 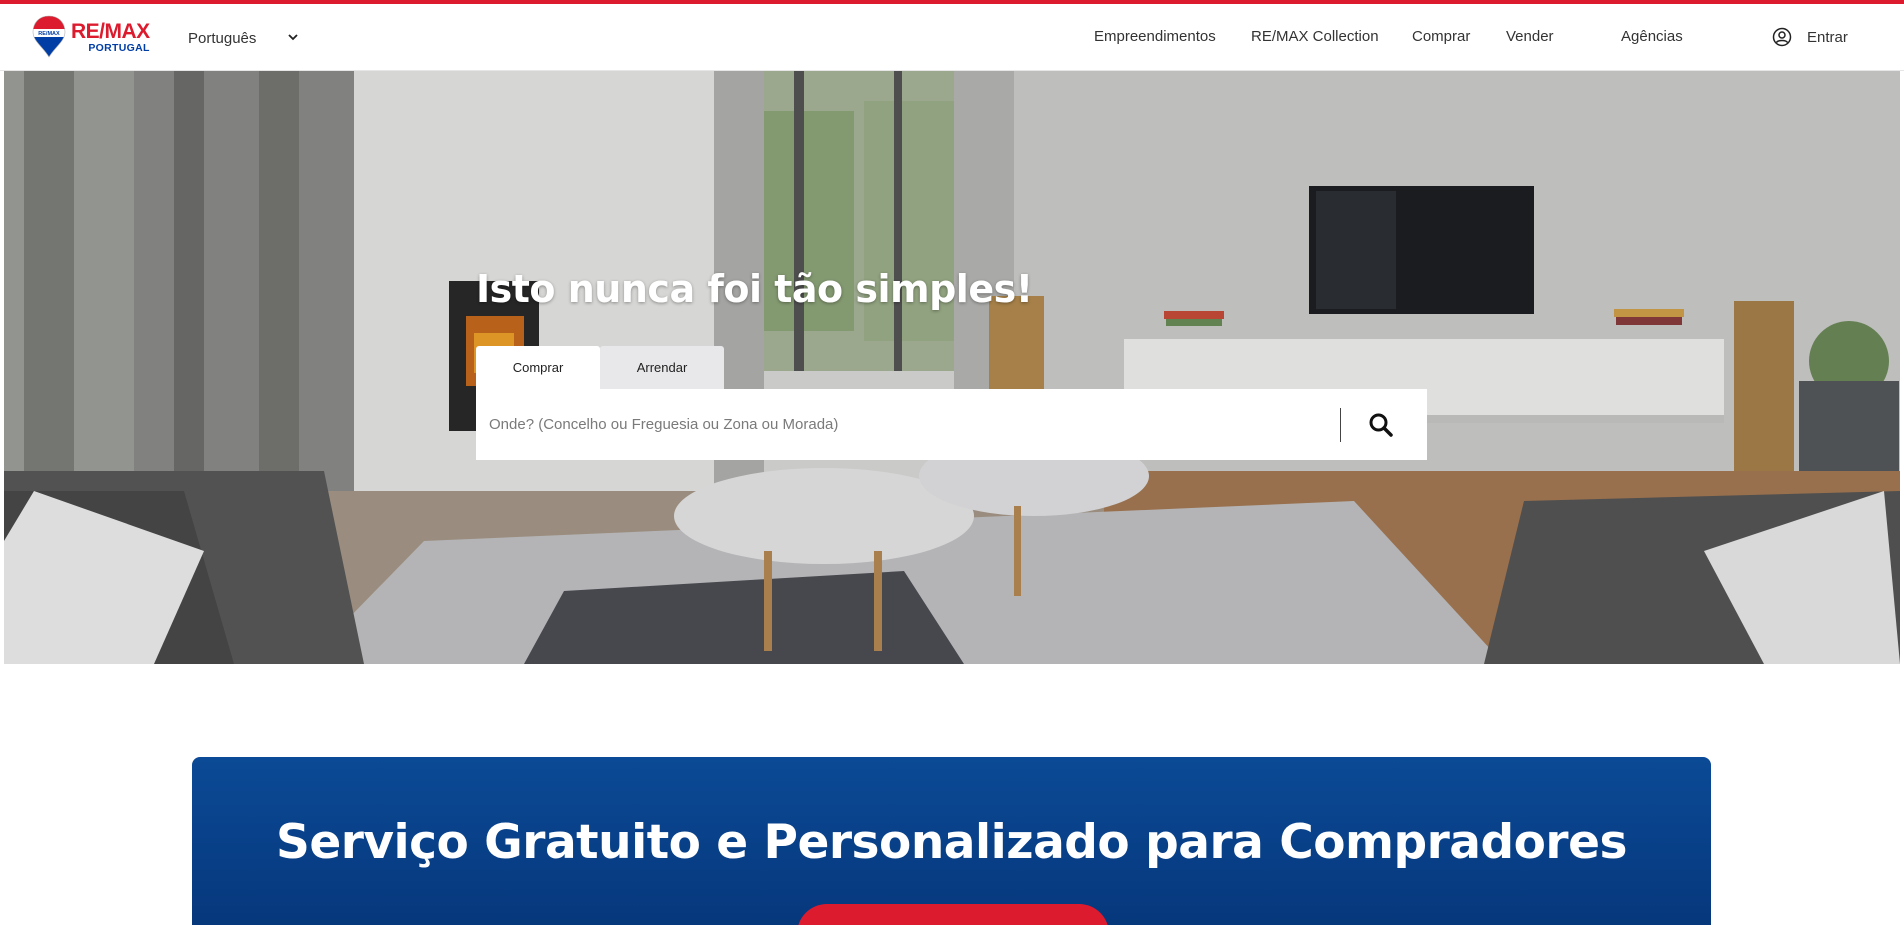 What do you see at coordinates (110, 31) in the screenshot?
I see `logo-primary-text: RE/MAX` at bounding box center [110, 31].